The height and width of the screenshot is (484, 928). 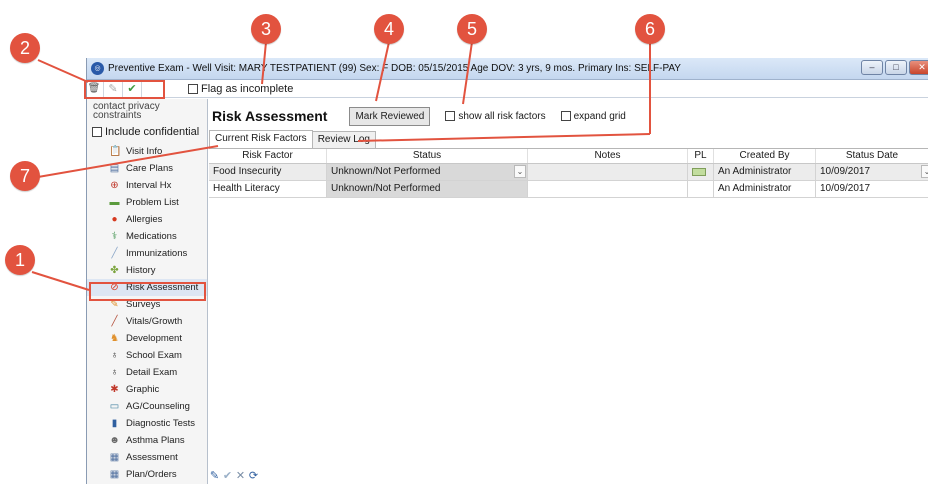 What do you see at coordinates (147, 291) in the screenshot?
I see `highlight-risk-assessment` at bounding box center [147, 291].